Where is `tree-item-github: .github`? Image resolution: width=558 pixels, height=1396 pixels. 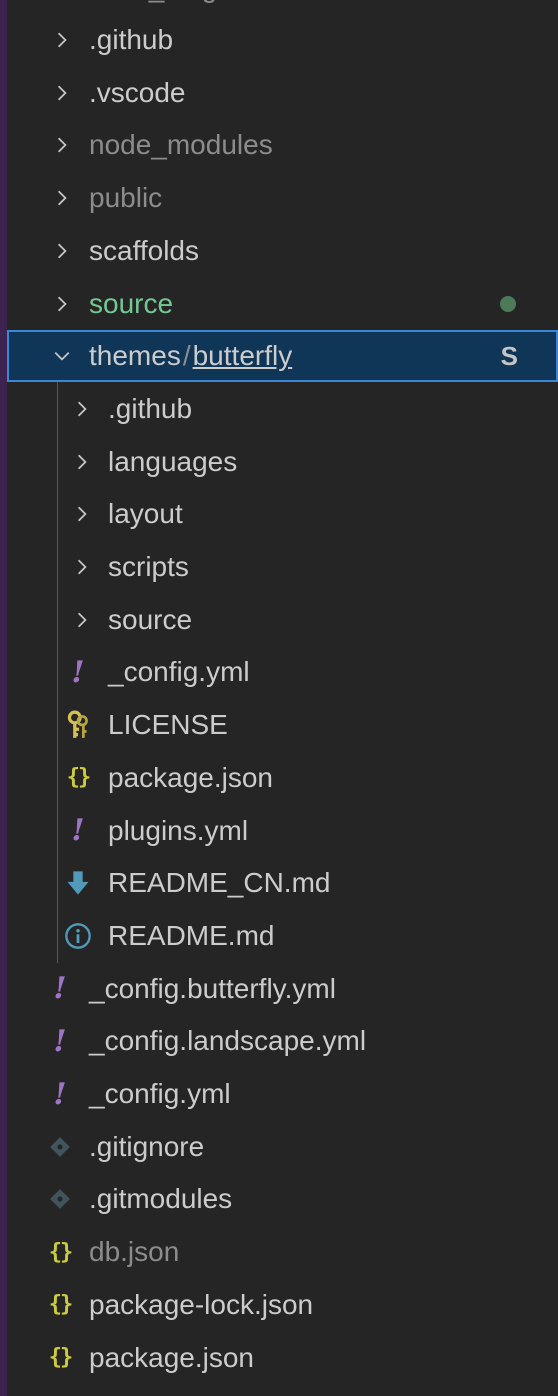 tree-item-github: .github is located at coordinates (282, 40).